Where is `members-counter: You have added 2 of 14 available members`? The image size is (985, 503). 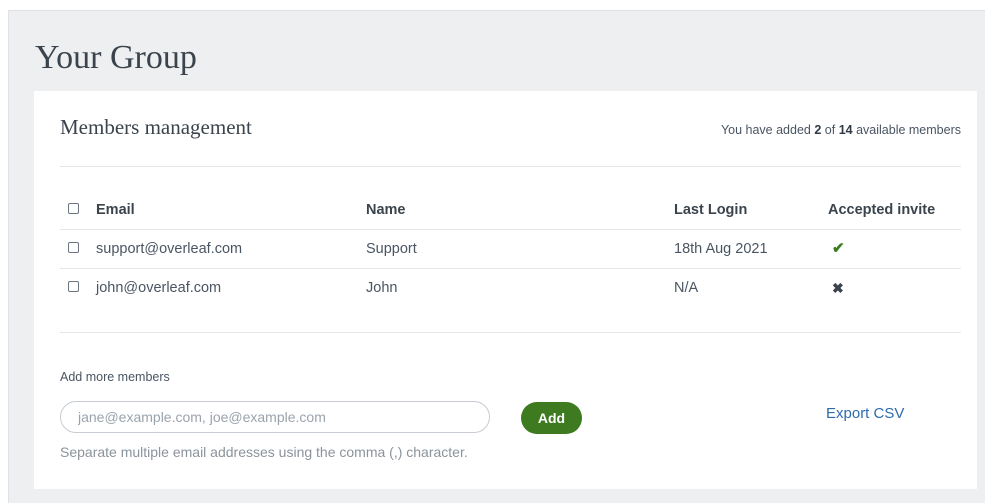
members-counter: You have added 2 of 14 available members is located at coordinates (841, 130).